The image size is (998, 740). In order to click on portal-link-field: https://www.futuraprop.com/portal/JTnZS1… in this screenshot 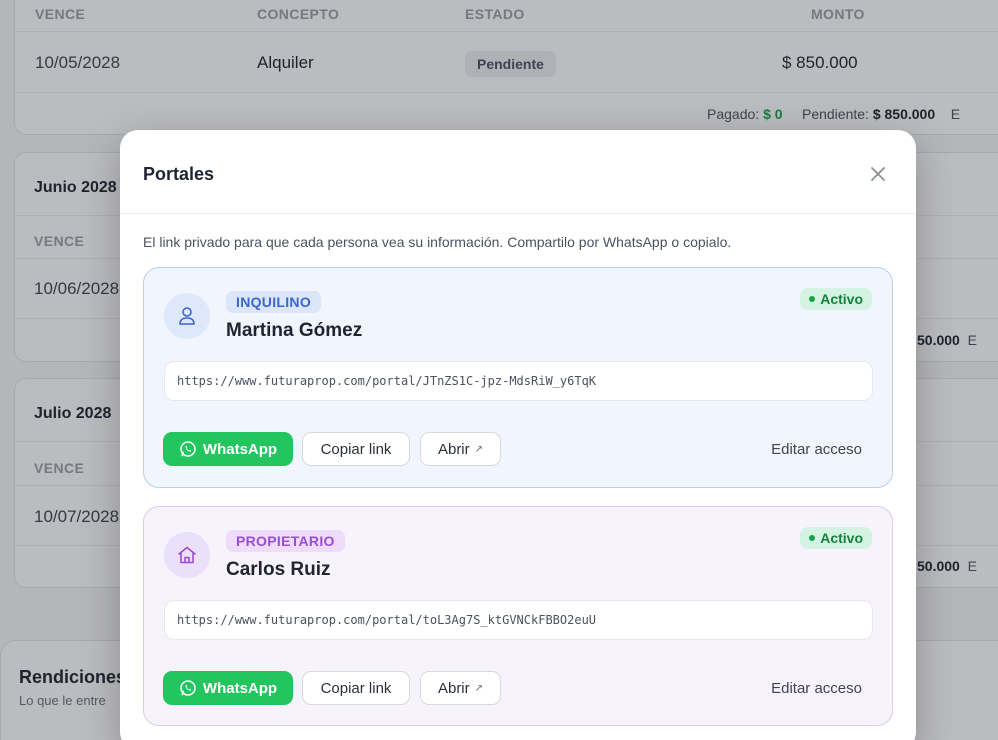, I will do `click(518, 381)`.